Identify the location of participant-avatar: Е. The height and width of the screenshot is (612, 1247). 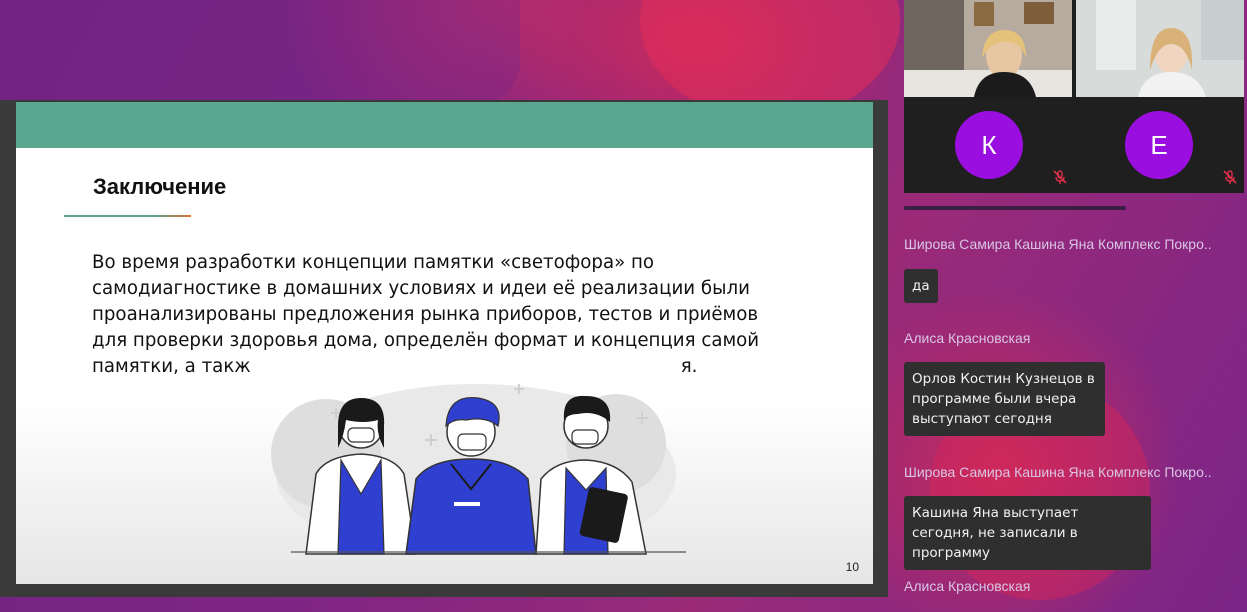
(1159, 145).